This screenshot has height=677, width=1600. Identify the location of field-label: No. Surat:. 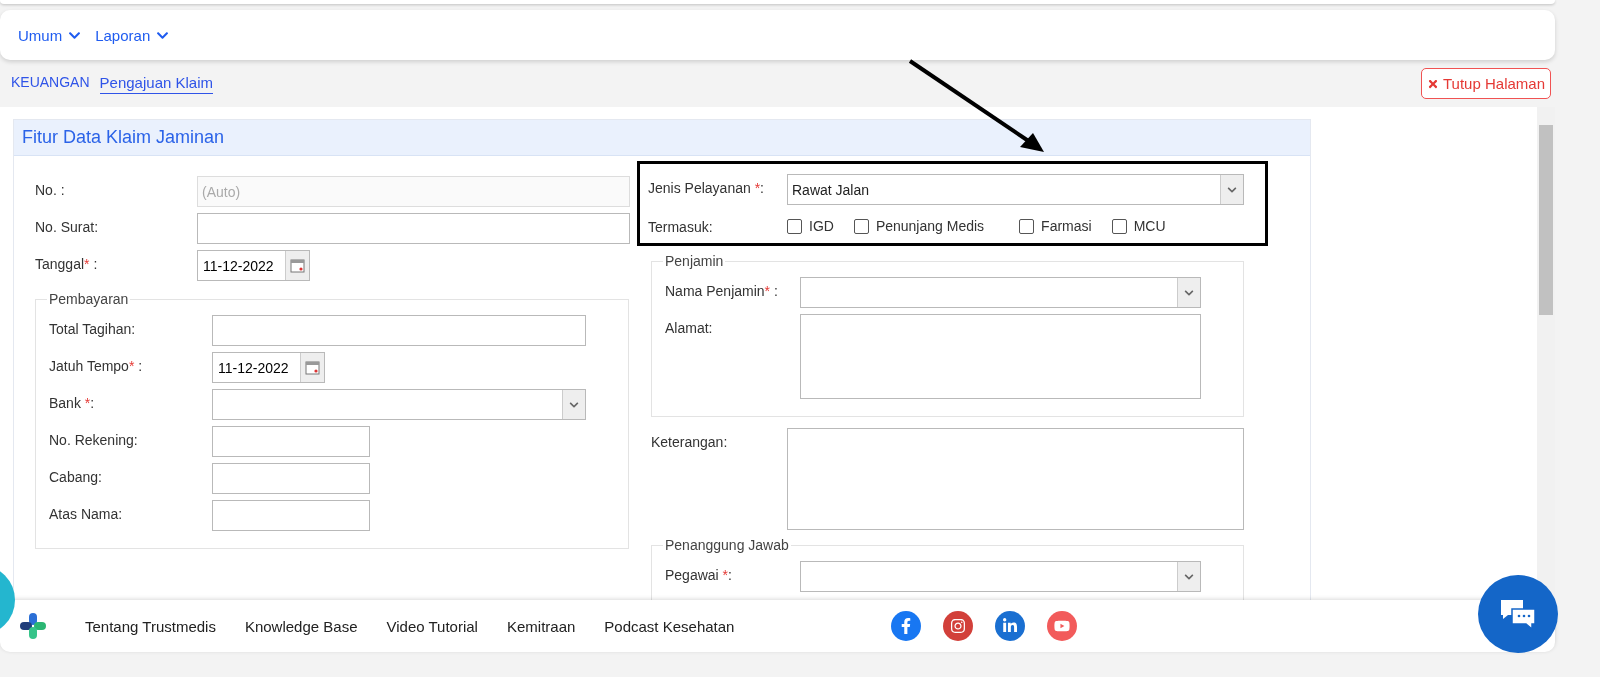
(67, 226).